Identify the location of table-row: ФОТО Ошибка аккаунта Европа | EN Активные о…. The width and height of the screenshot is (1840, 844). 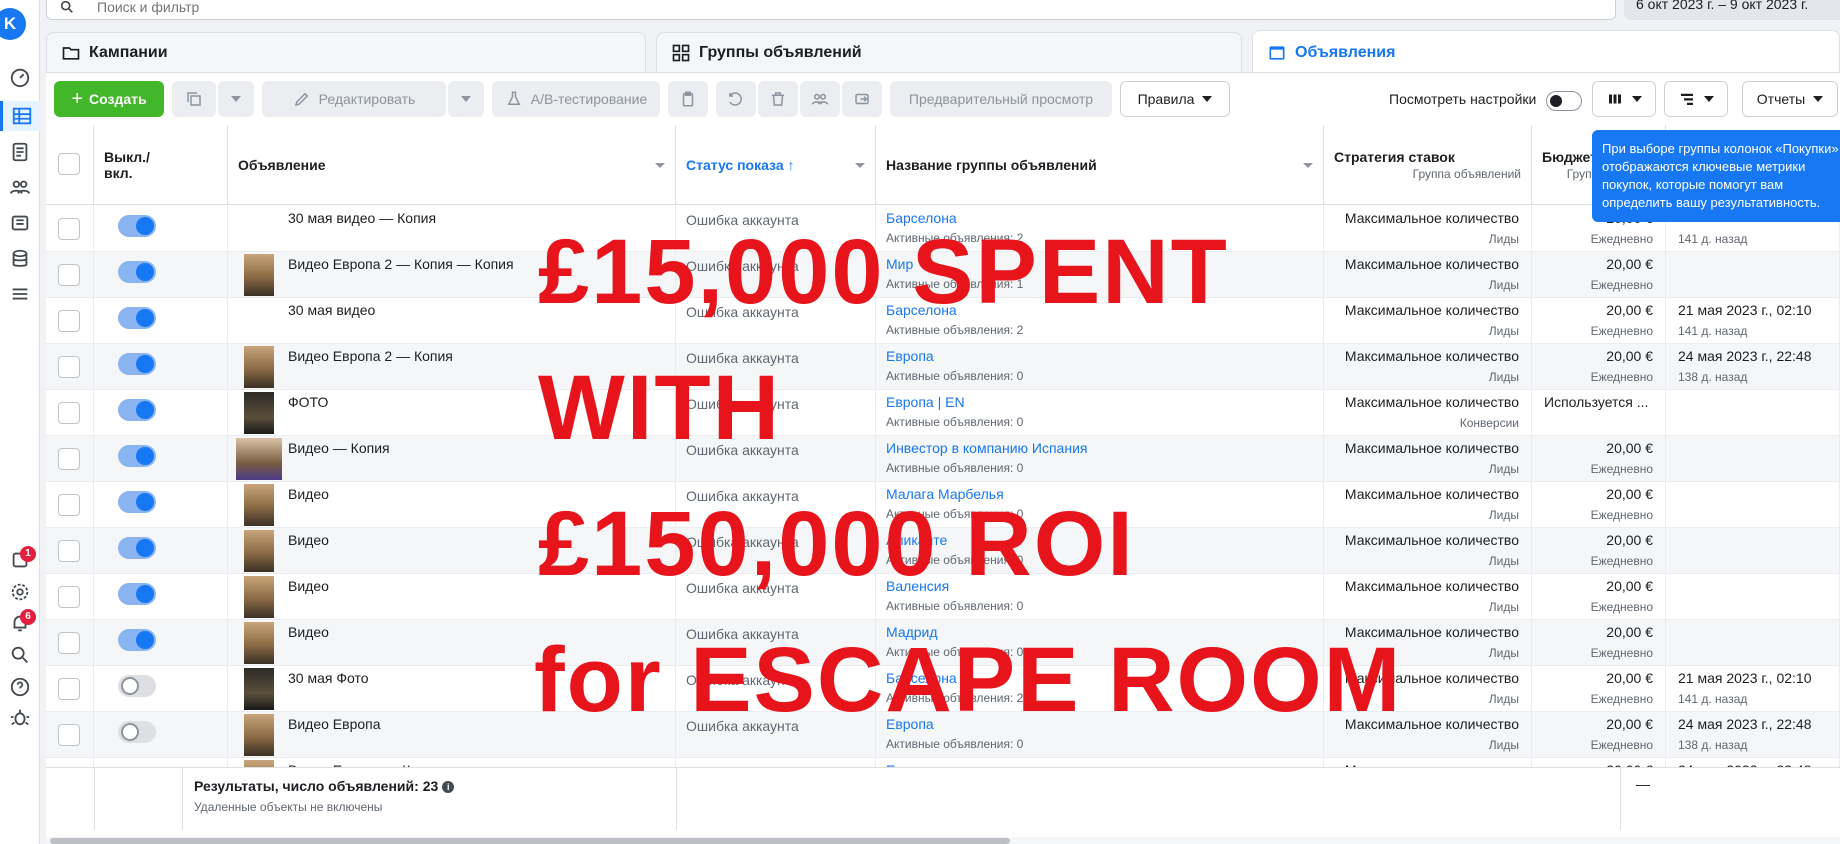
(943, 413).